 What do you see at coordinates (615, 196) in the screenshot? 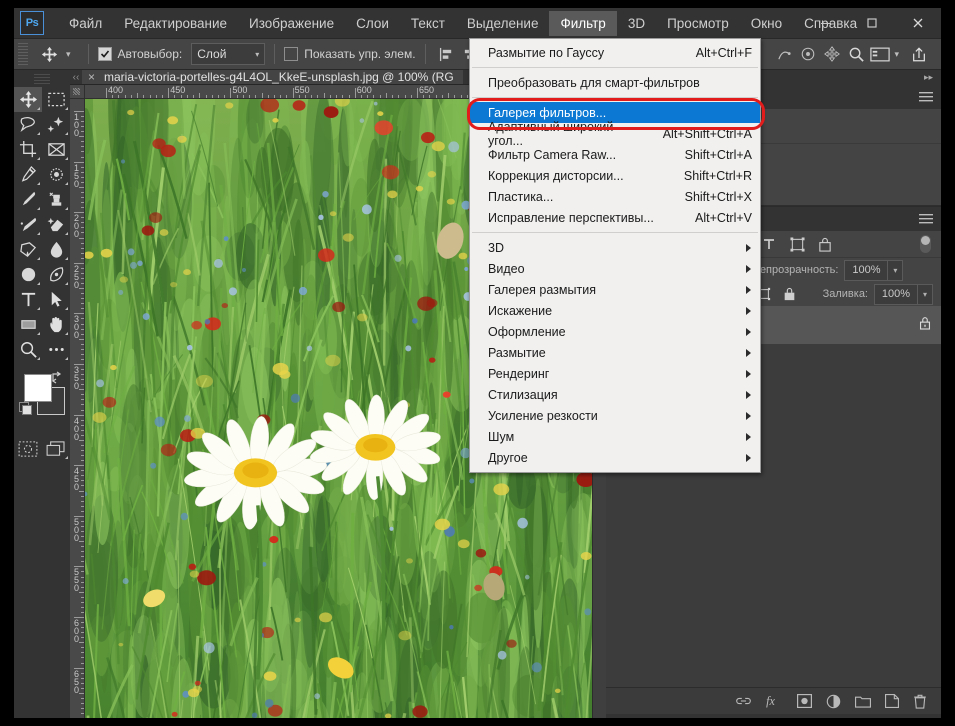
I see `menu-item: Пластика... Shift+Ctrl+X` at bounding box center [615, 196].